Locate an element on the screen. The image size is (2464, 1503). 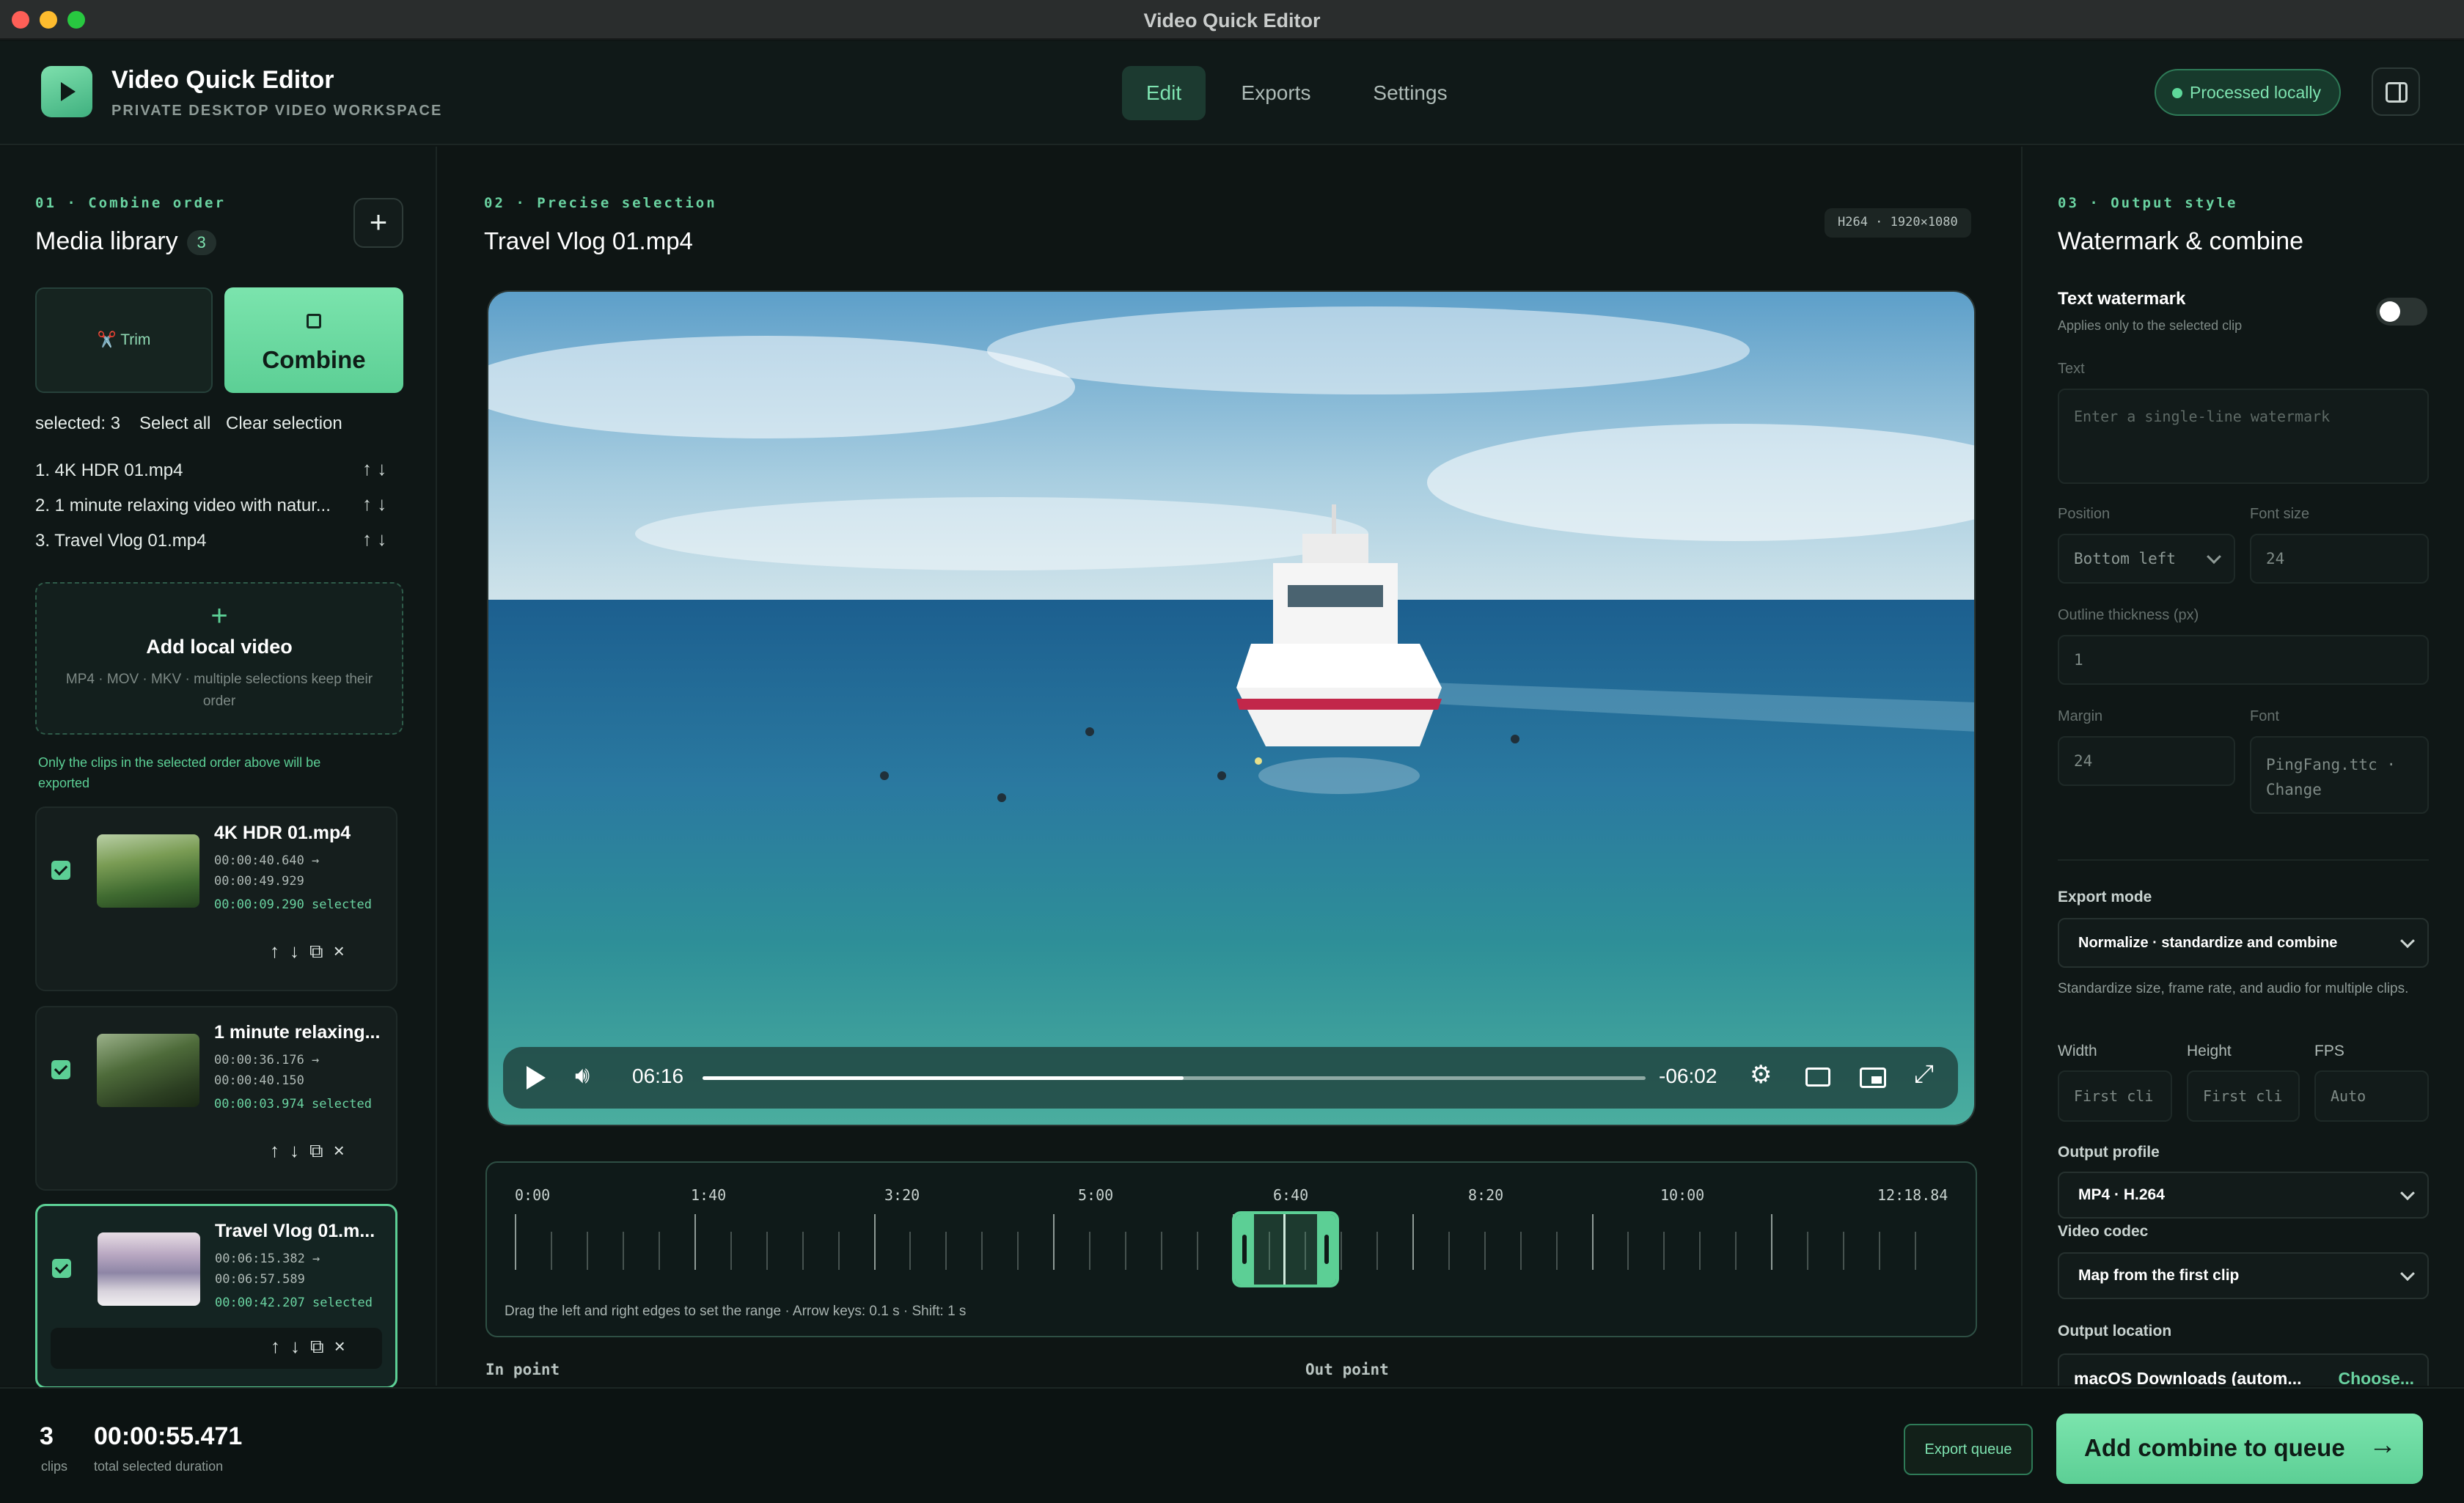
clip-1-checkbox is located at coordinates (60, 871).